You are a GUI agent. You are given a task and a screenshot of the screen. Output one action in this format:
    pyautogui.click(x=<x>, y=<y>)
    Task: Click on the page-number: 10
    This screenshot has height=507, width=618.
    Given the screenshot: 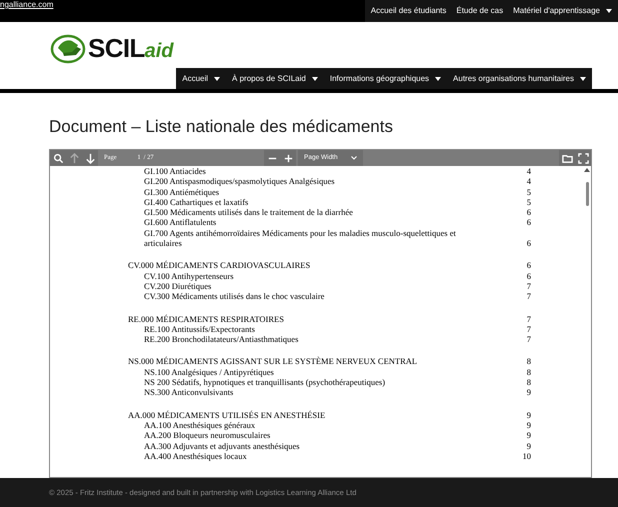 What is the action you would take?
    pyautogui.click(x=526, y=456)
    